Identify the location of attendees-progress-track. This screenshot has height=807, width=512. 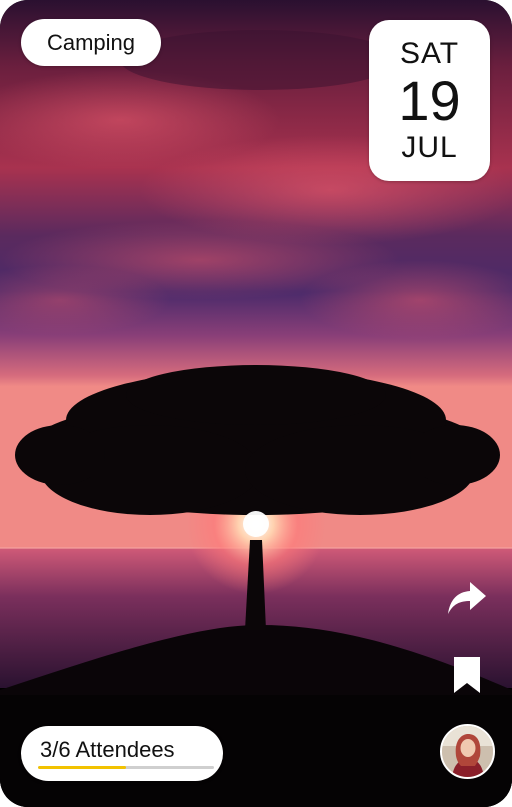
(126, 767).